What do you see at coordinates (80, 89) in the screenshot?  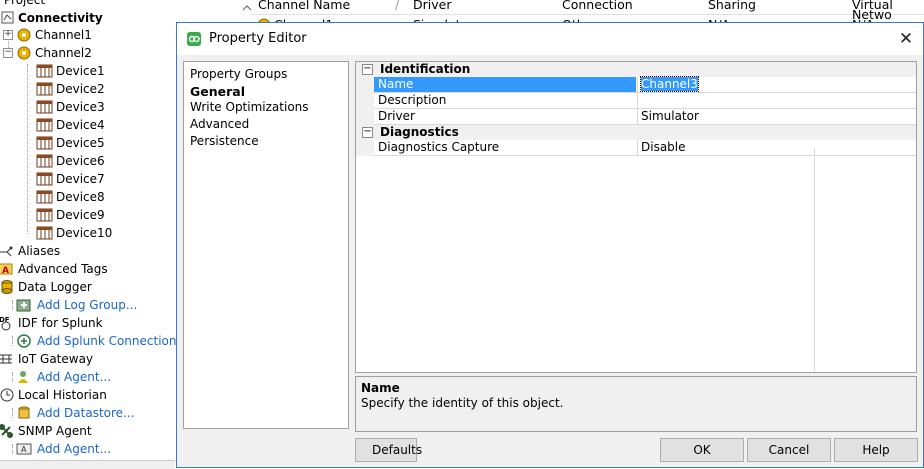 I see `tree-label-device: Device2` at bounding box center [80, 89].